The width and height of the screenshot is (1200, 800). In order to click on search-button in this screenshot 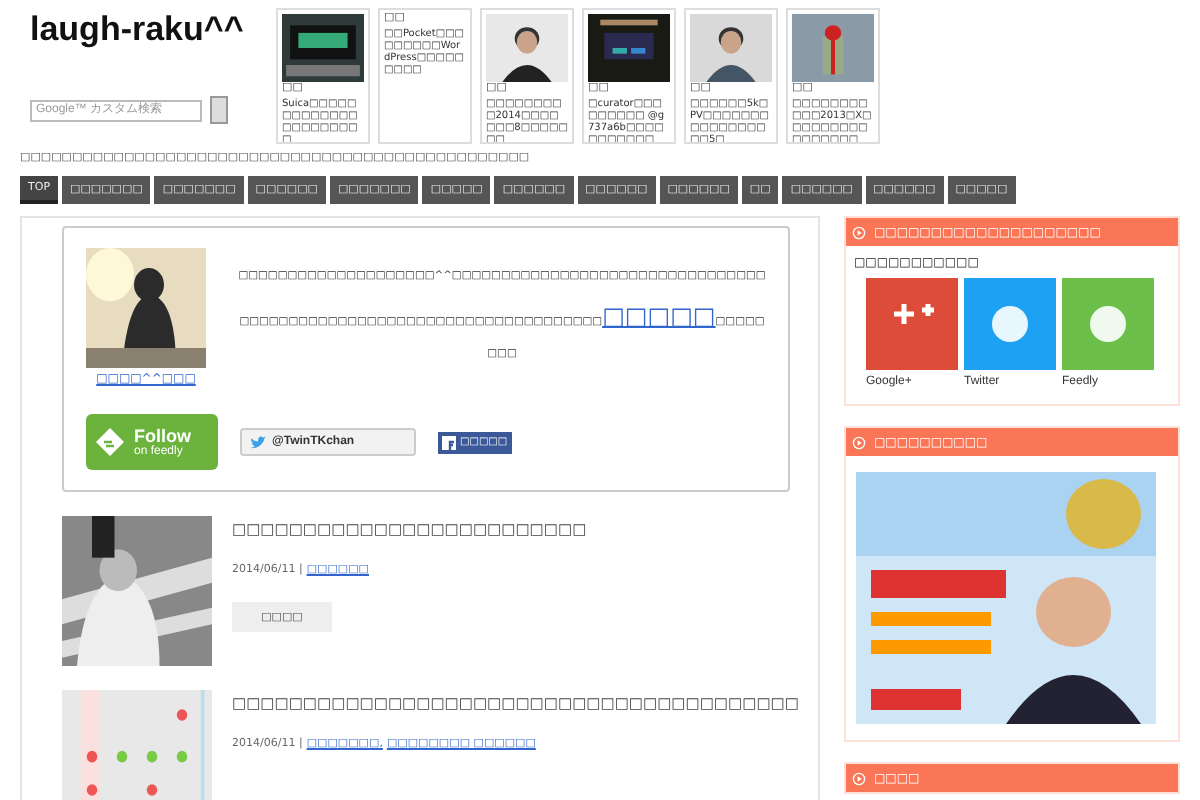, I will do `click(218, 110)`.